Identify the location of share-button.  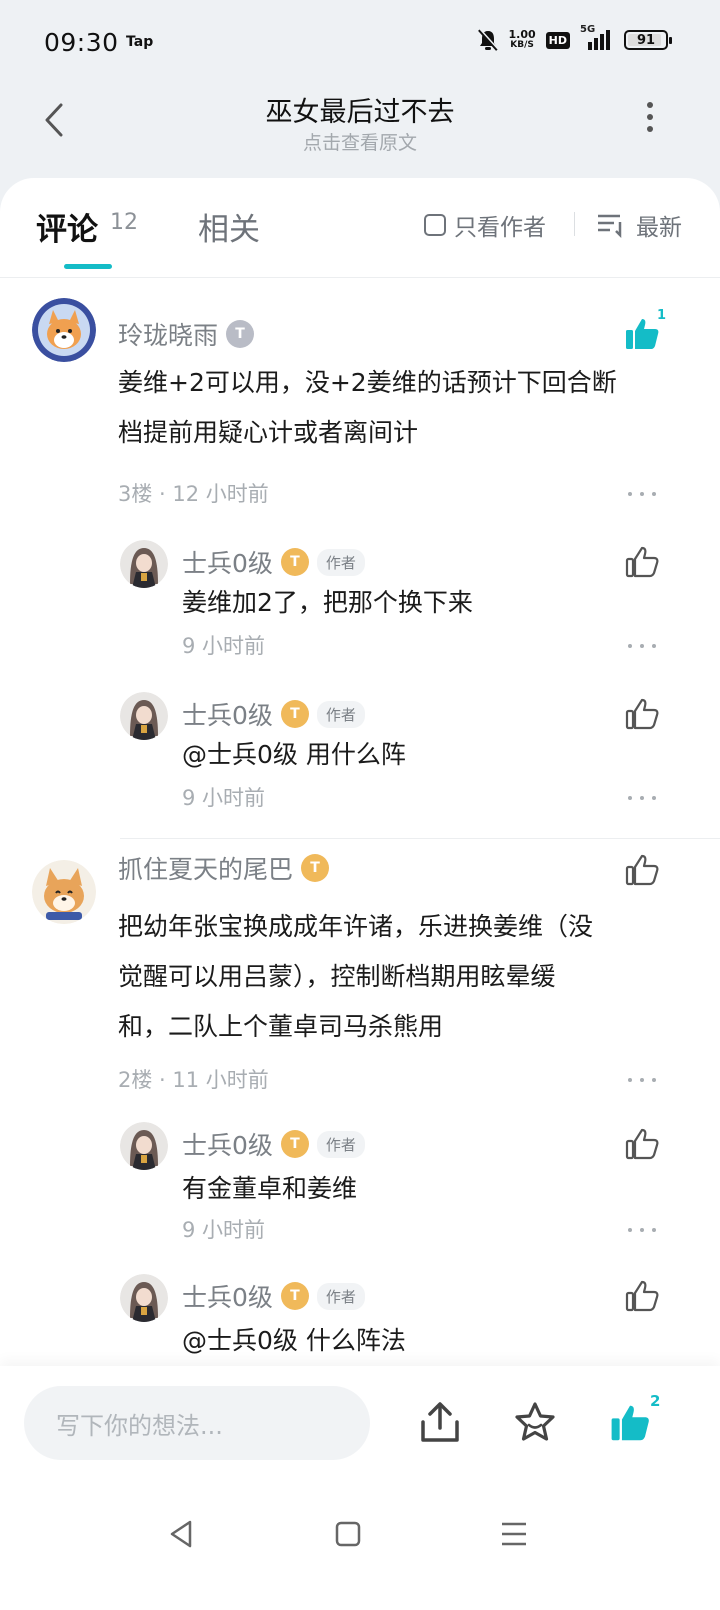
(440, 1423).